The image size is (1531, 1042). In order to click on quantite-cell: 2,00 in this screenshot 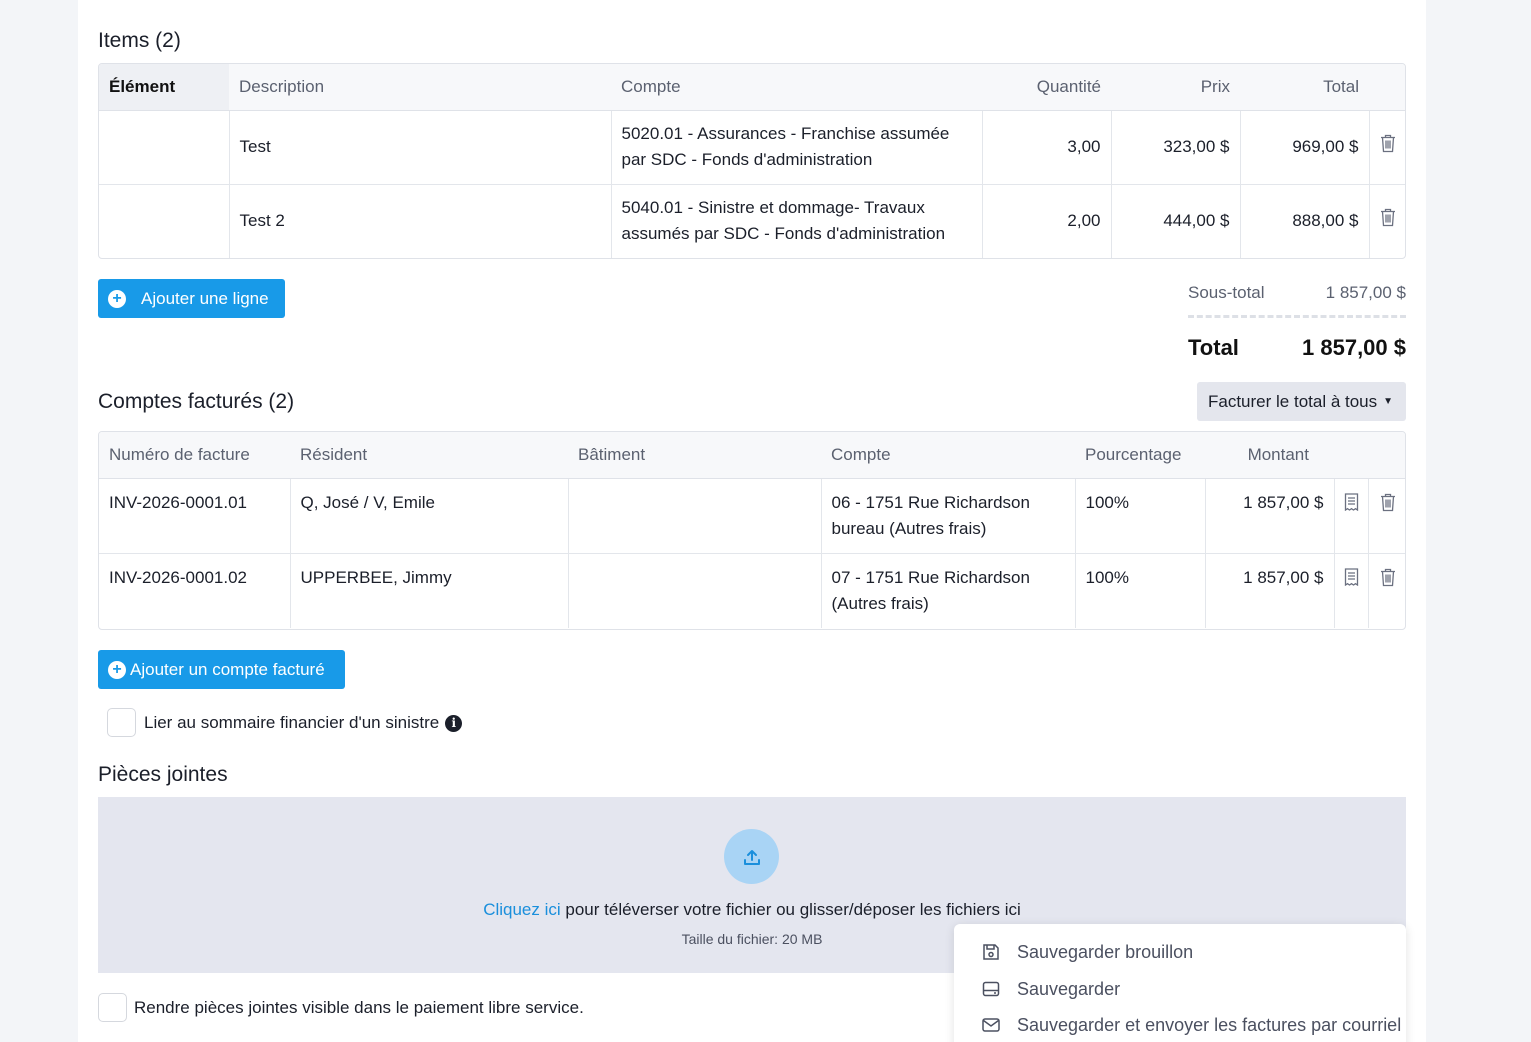, I will do `click(1047, 221)`.